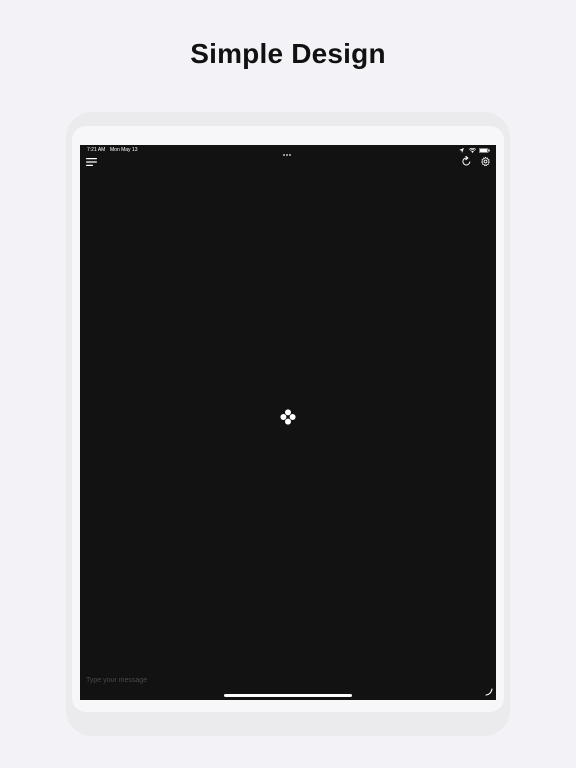  I want to click on message-input, so click(276, 680).